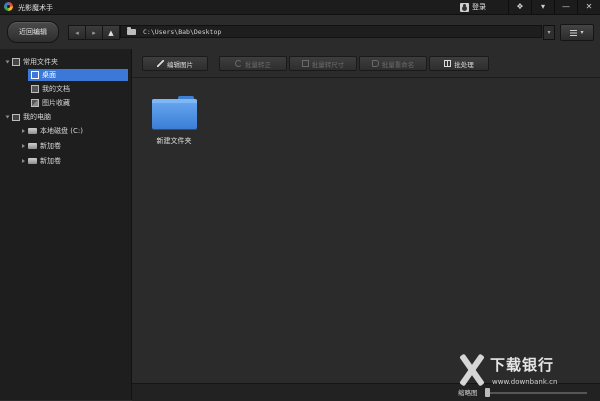 The width and height of the screenshot is (600, 401). I want to click on action-bar: 编辑图片 批量转正 批量转尺寸 批量重命名 批处理, so click(366, 63).